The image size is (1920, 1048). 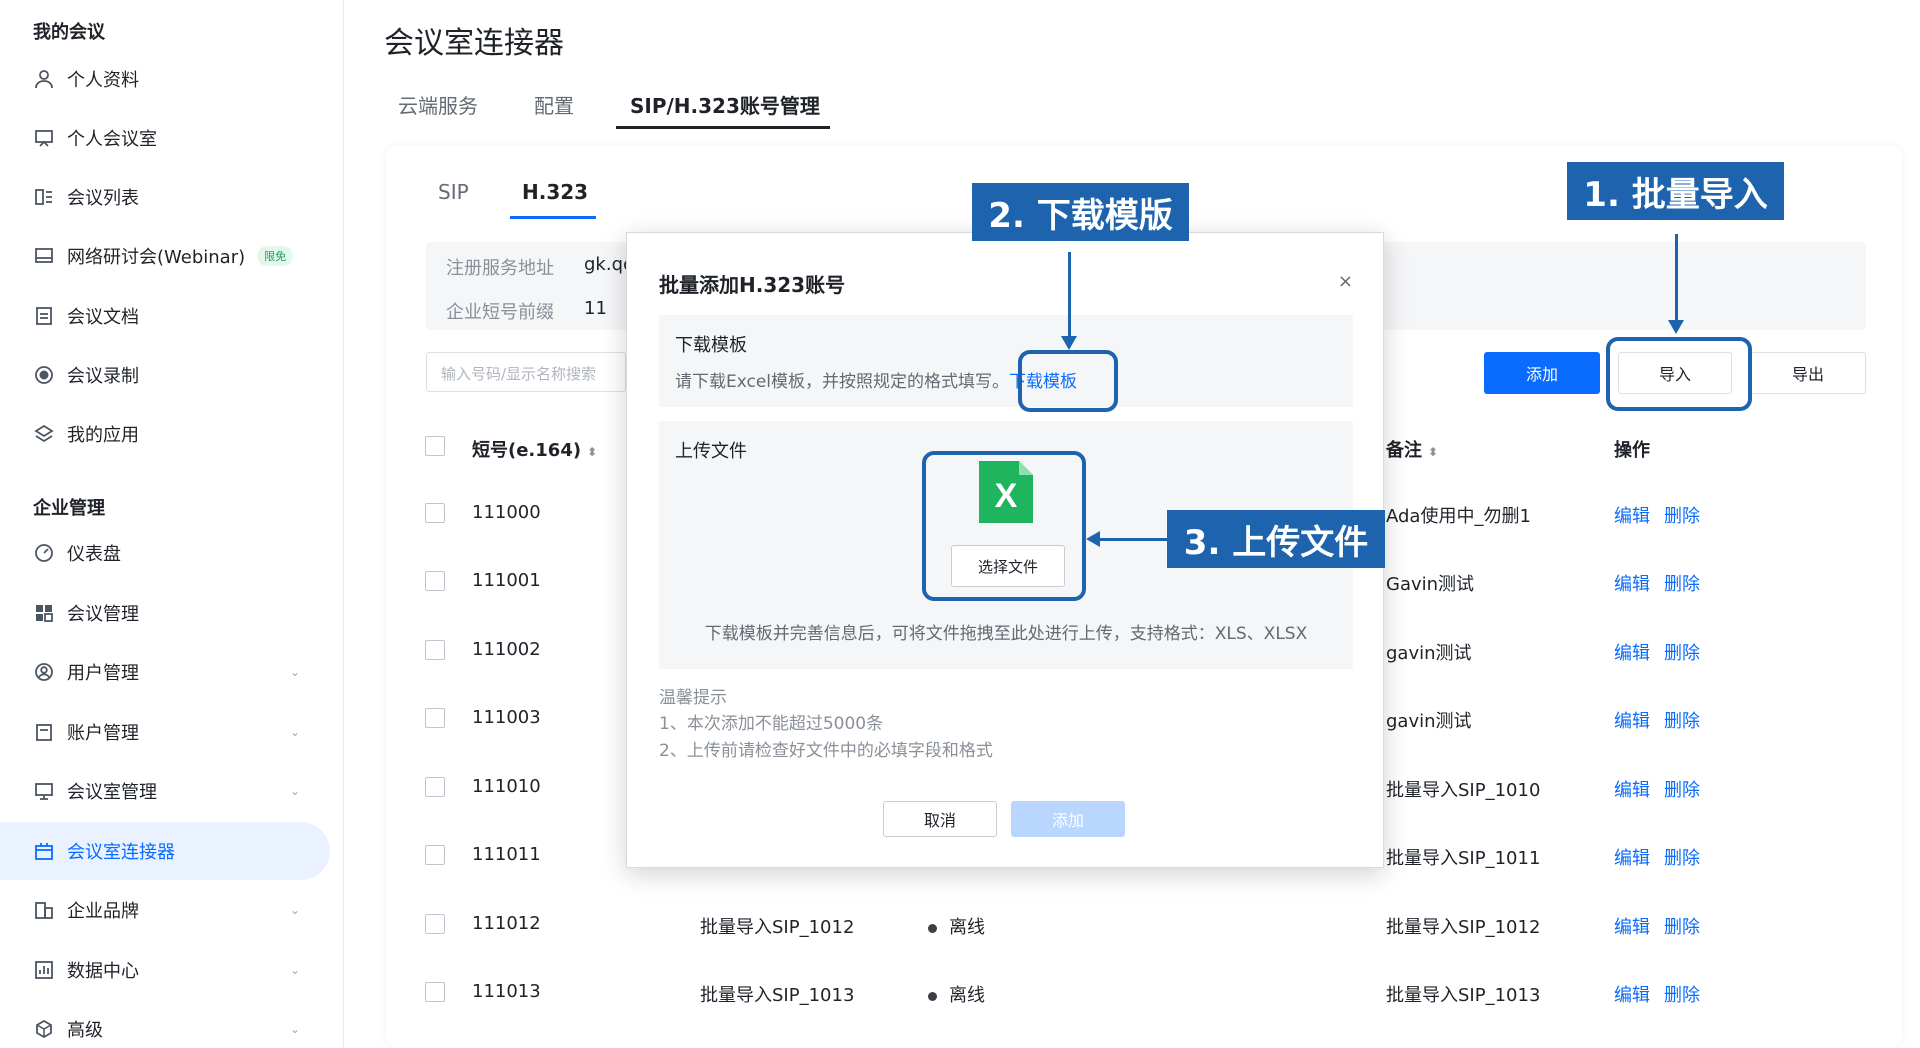 What do you see at coordinates (526, 372) in the screenshot?
I see `search-input: 输入号码/显示名称搜索` at bounding box center [526, 372].